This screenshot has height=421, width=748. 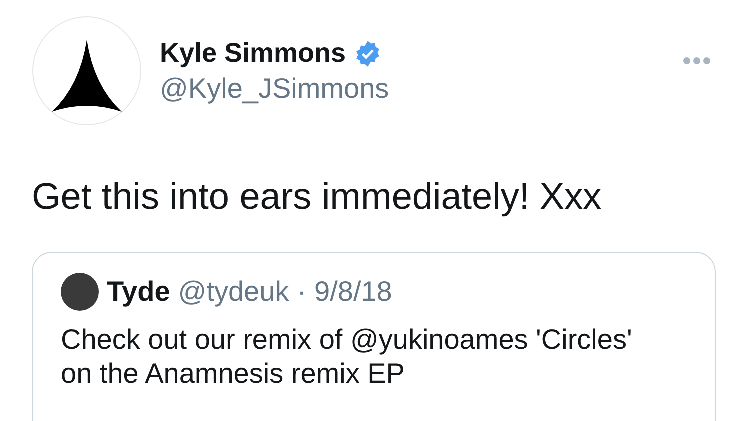 I want to click on quoted-tweet-text: Check out our remix of @yukinoames 'Circles' on the Anamnesis remix EP, so click(x=347, y=357).